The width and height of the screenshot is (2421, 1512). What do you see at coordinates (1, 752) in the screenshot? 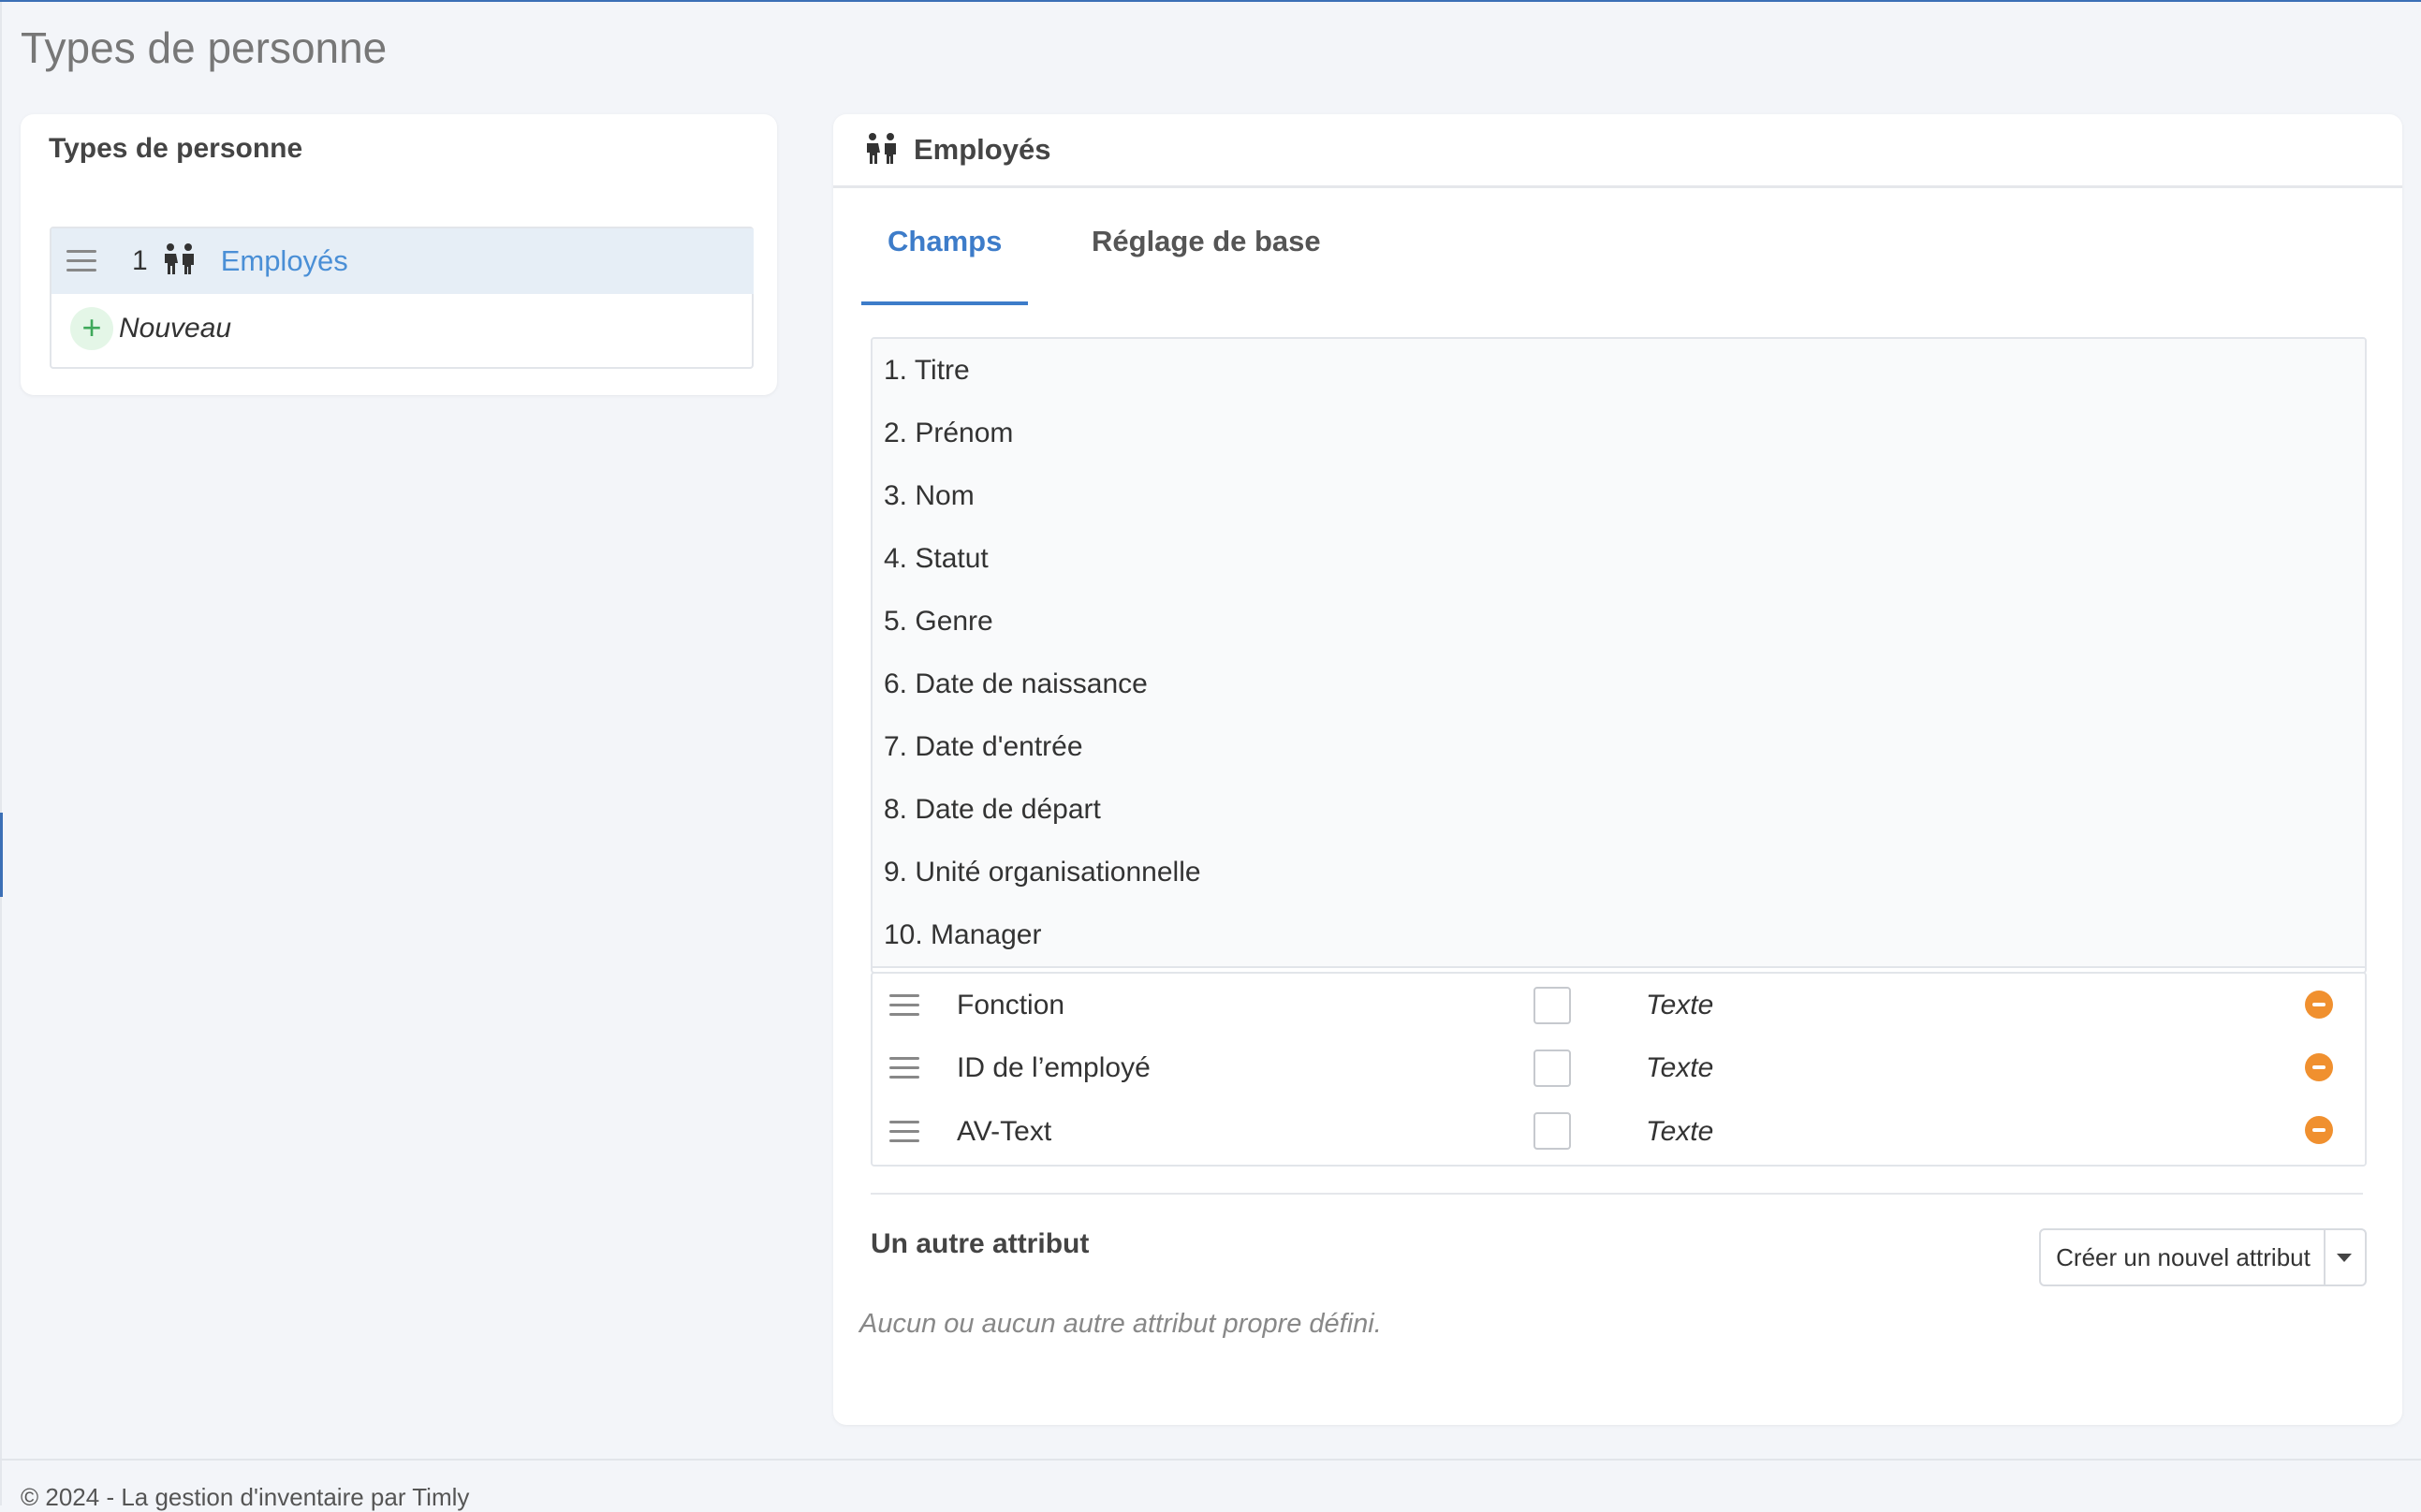
I see `window-left-edge` at bounding box center [1, 752].